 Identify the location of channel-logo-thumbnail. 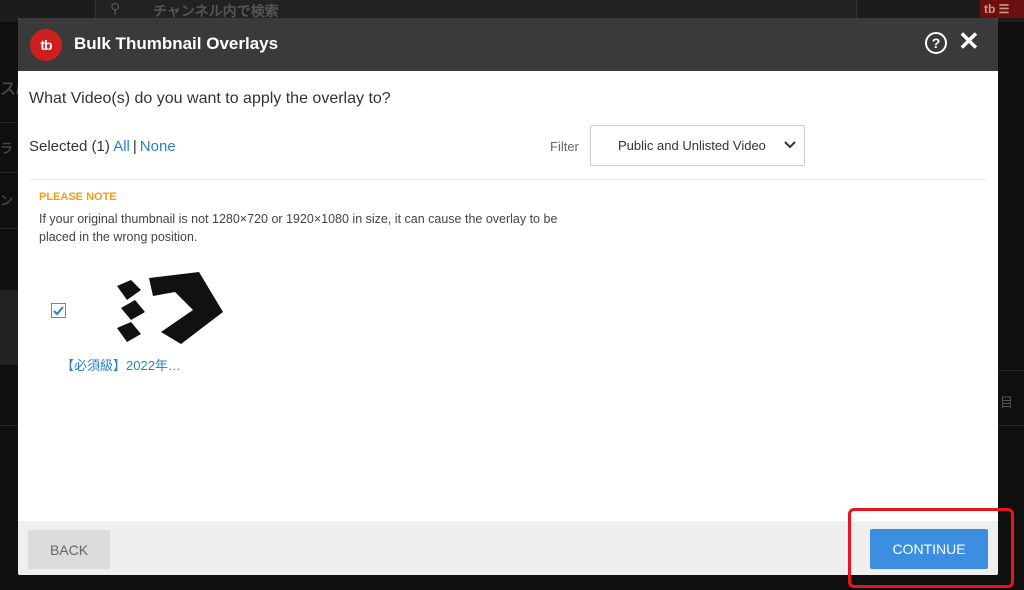
(170, 308).